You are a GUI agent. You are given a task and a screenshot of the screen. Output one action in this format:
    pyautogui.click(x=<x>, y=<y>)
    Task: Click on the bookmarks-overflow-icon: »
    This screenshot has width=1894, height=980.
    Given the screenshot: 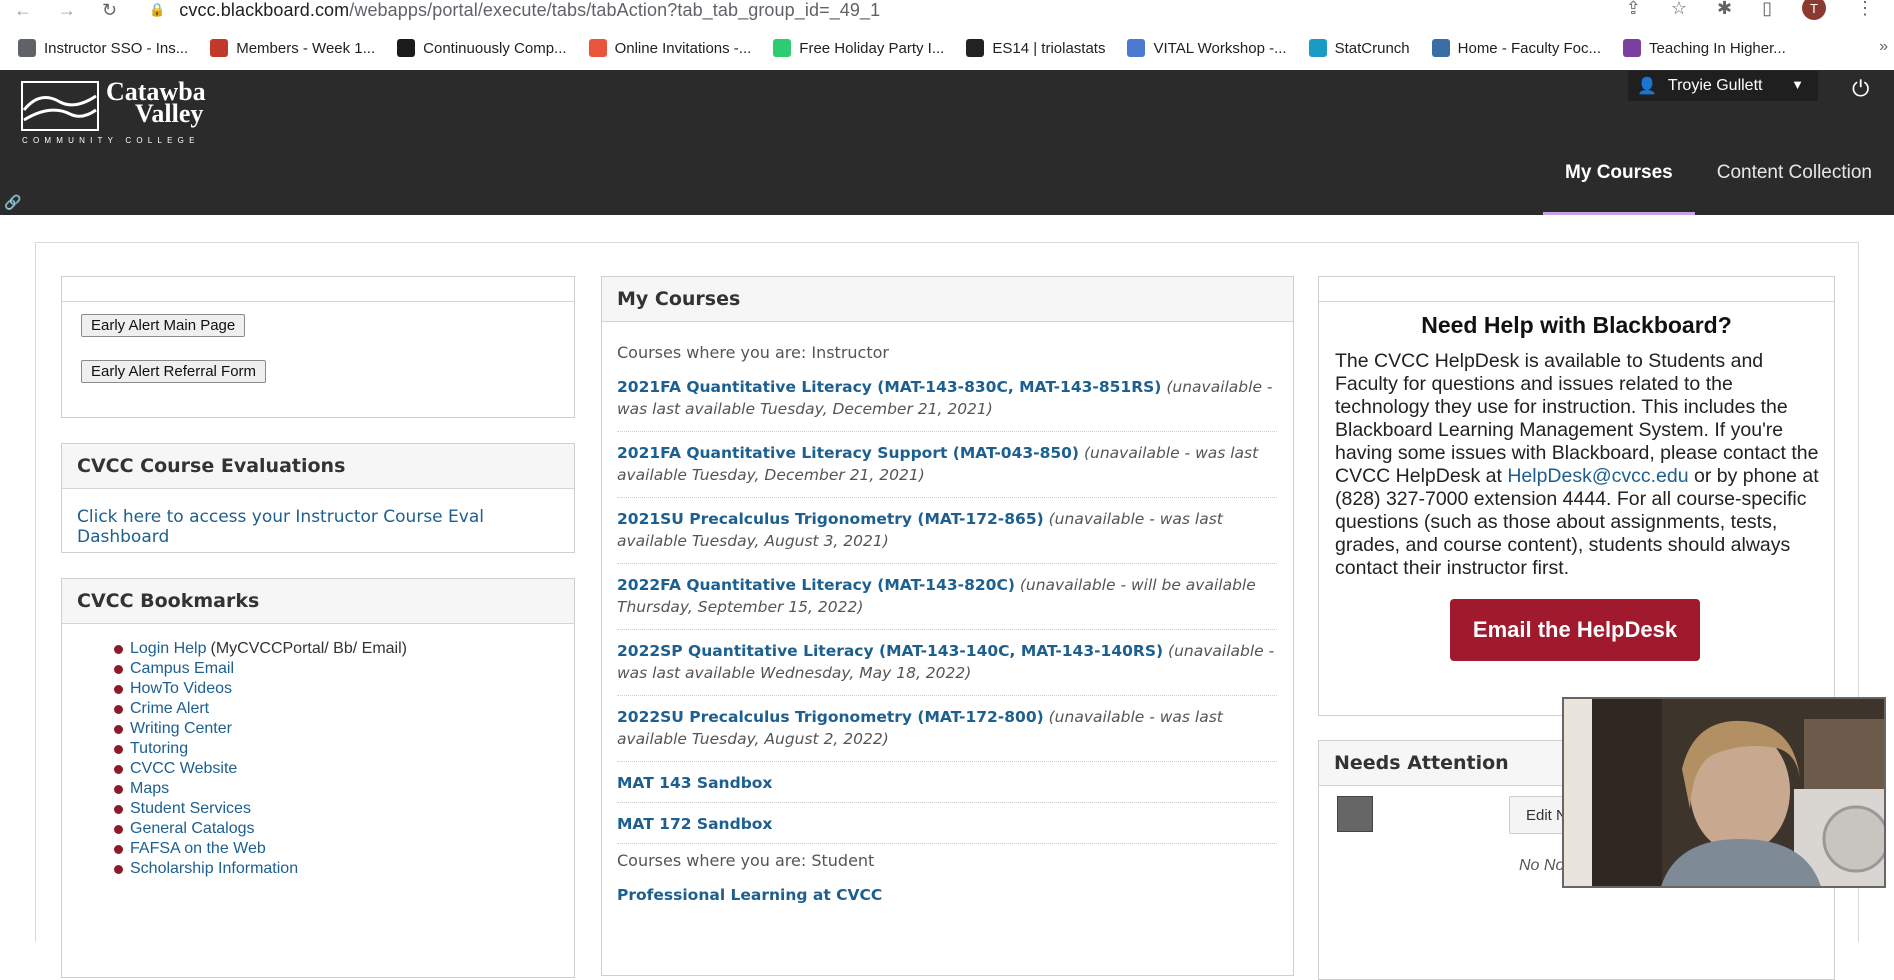 What is the action you would take?
    pyautogui.click(x=1883, y=47)
    